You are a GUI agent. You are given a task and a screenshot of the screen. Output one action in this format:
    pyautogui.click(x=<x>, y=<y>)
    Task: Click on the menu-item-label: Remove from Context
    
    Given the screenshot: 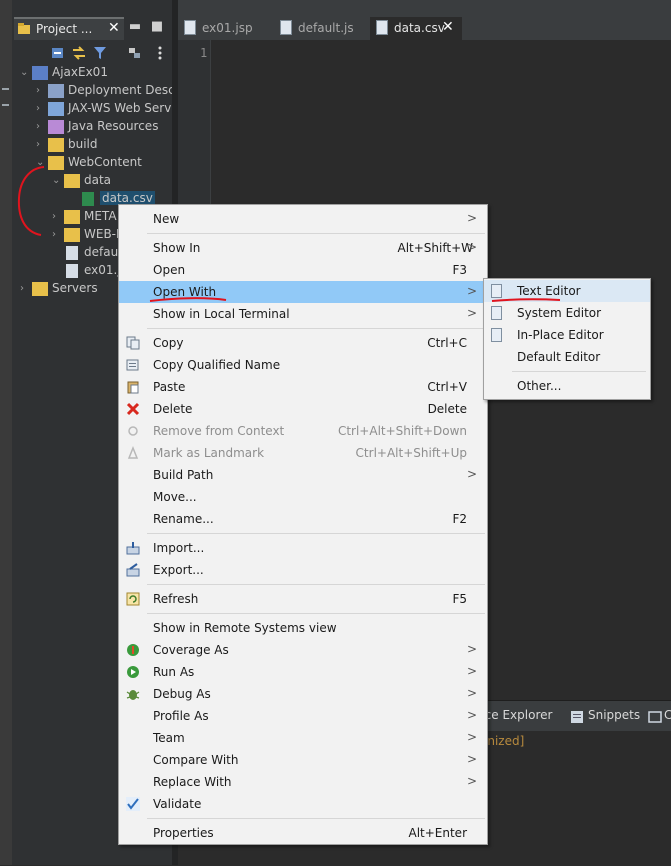 What is the action you would take?
    pyautogui.click(x=219, y=431)
    